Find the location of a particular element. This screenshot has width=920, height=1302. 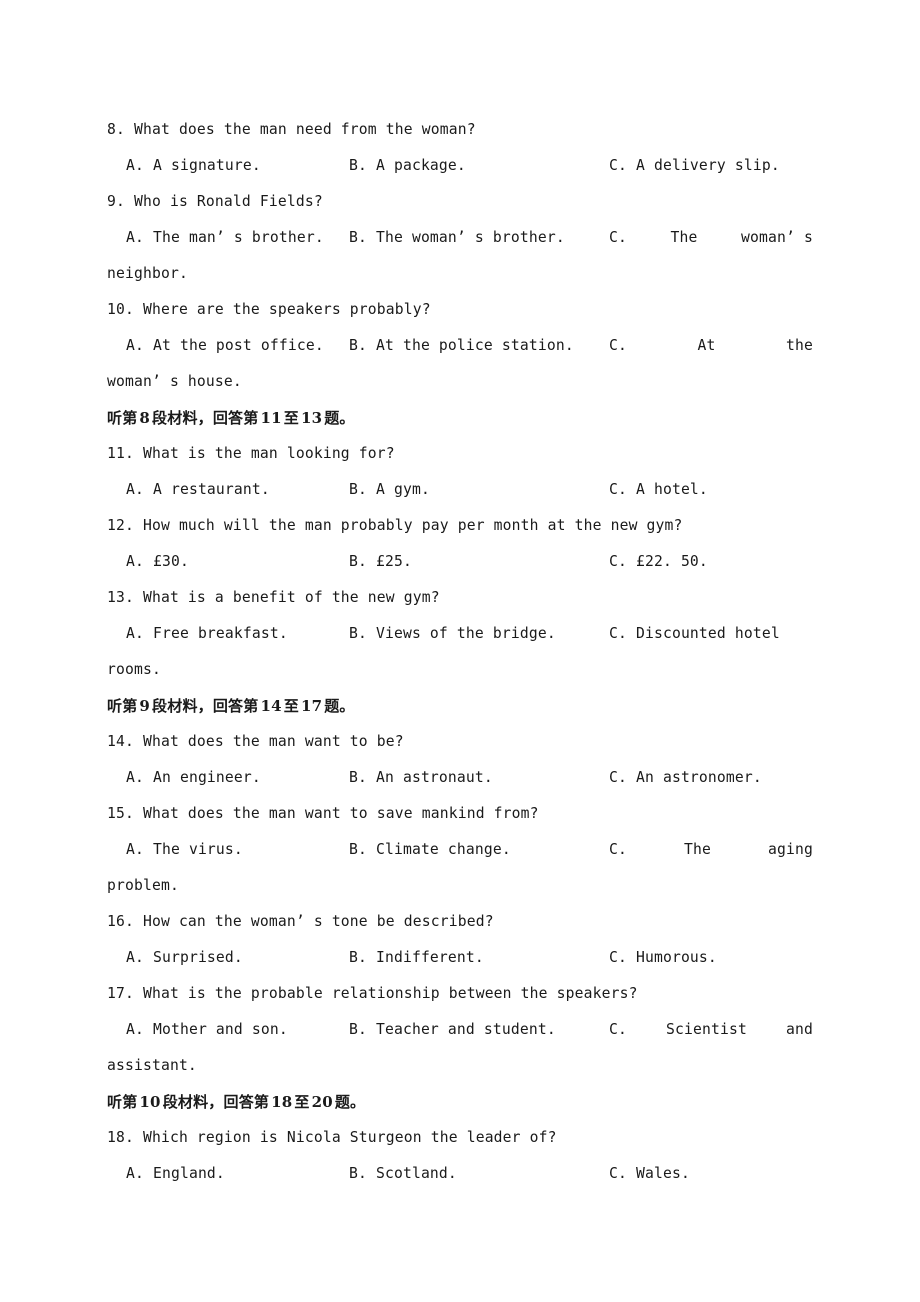

option-a: A. An engineer. is located at coordinates (193, 777).